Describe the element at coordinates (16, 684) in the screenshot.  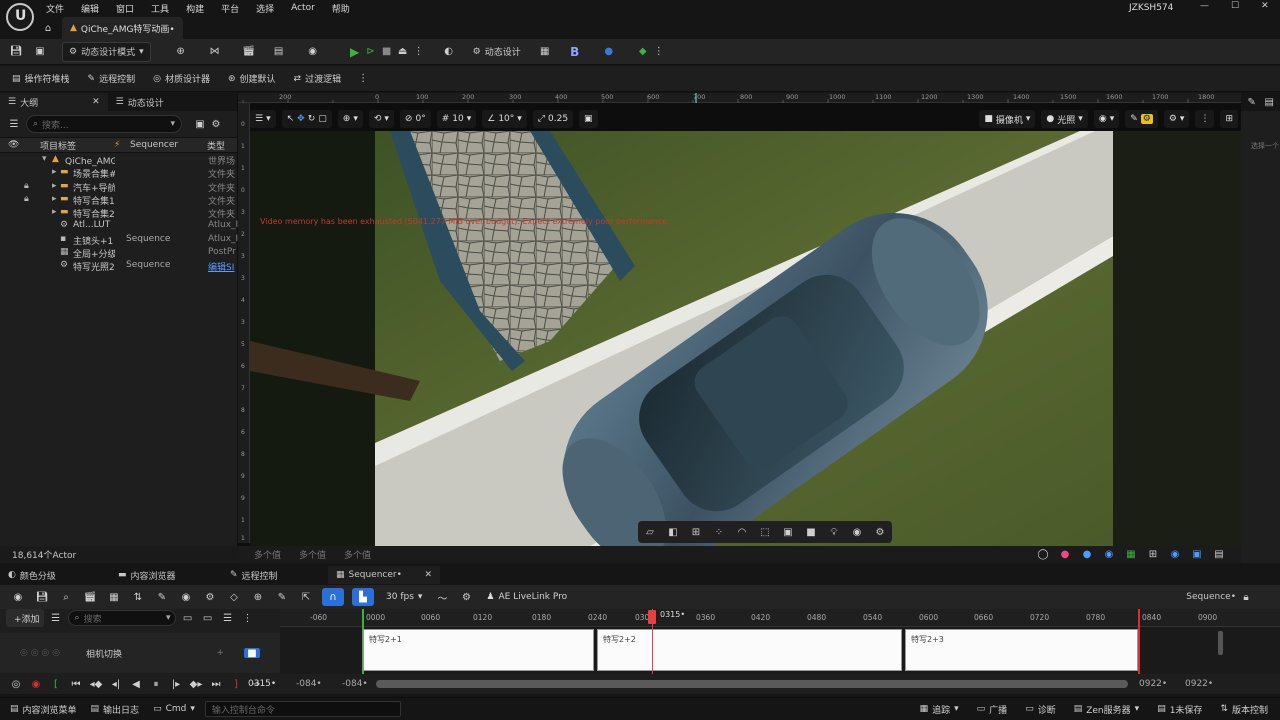
I see `record-settings-icon: ◎` at that location.